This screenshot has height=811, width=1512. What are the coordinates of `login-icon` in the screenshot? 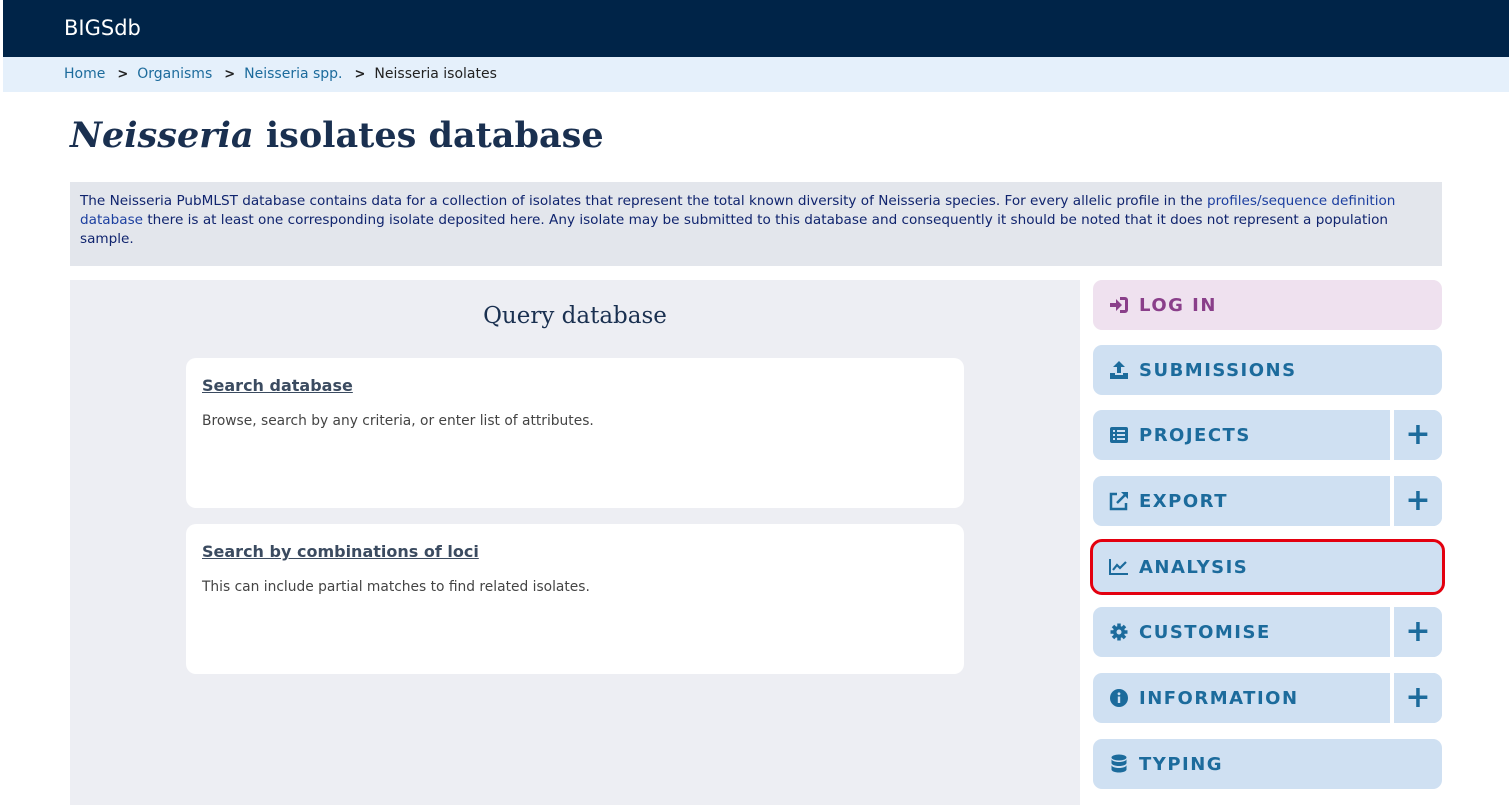 It's located at (1119, 305).